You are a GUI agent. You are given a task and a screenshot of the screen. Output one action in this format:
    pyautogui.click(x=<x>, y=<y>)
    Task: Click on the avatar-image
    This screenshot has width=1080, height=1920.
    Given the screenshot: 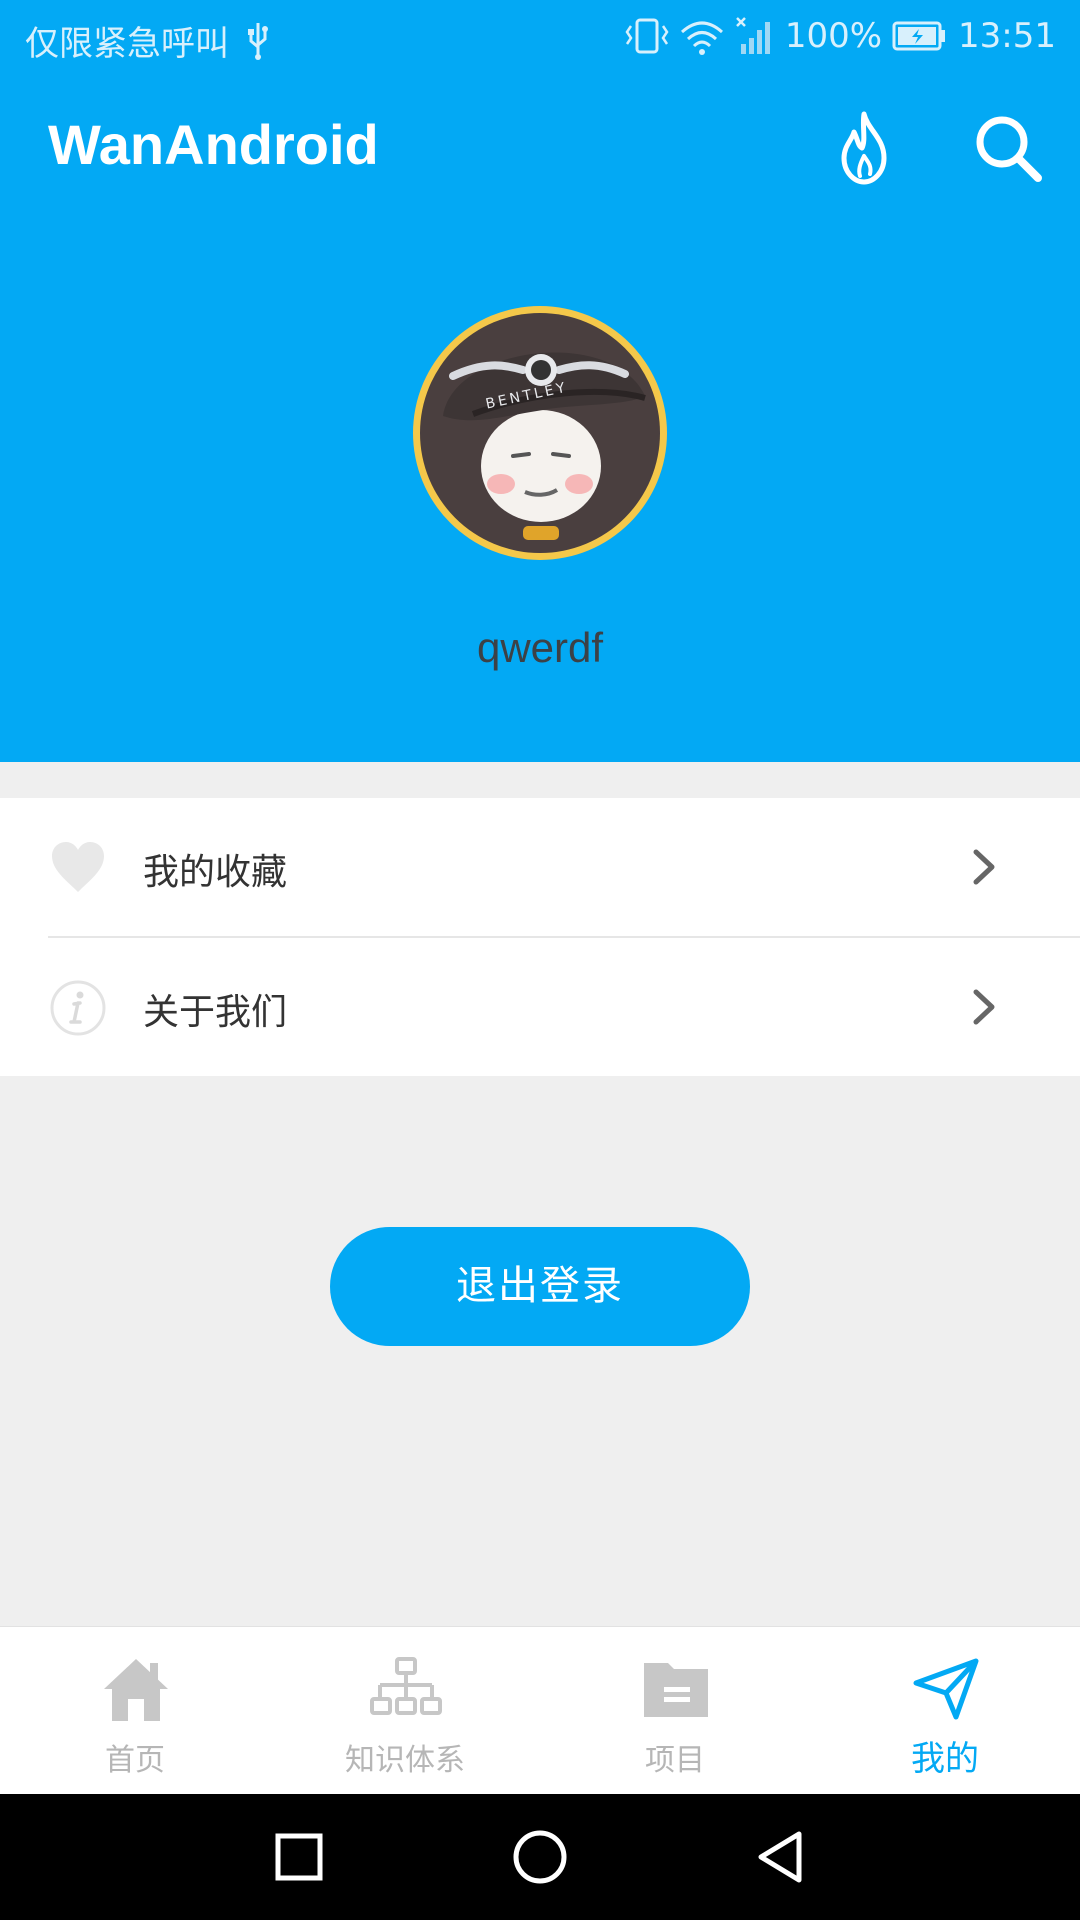 What is the action you would take?
    pyautogui.click(x=540, y=433)
    